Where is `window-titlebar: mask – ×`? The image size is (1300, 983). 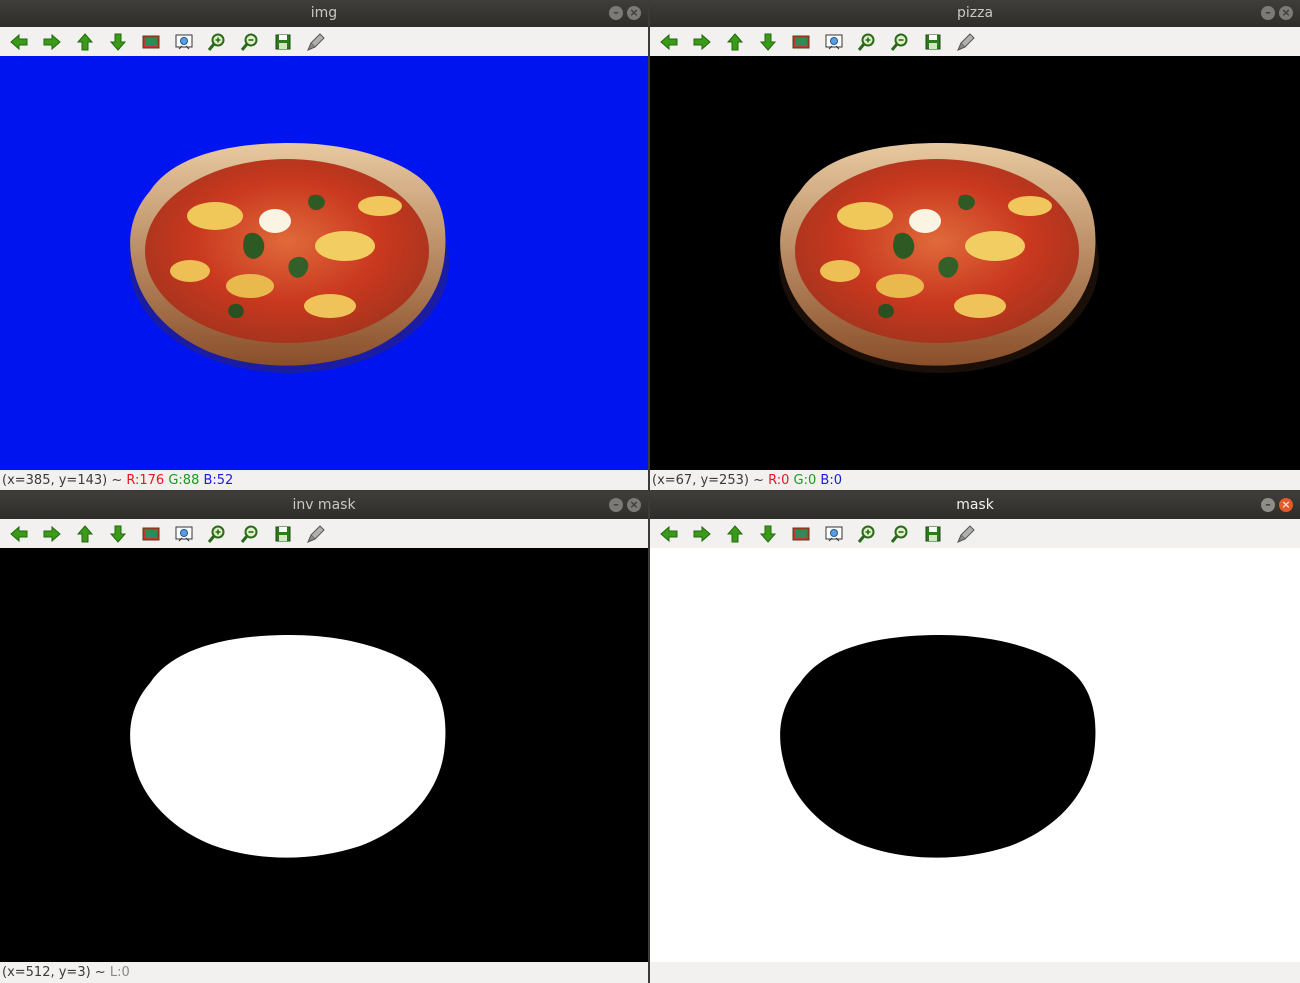
window-titlebar: mask – × is located at coordinates (975, 505).